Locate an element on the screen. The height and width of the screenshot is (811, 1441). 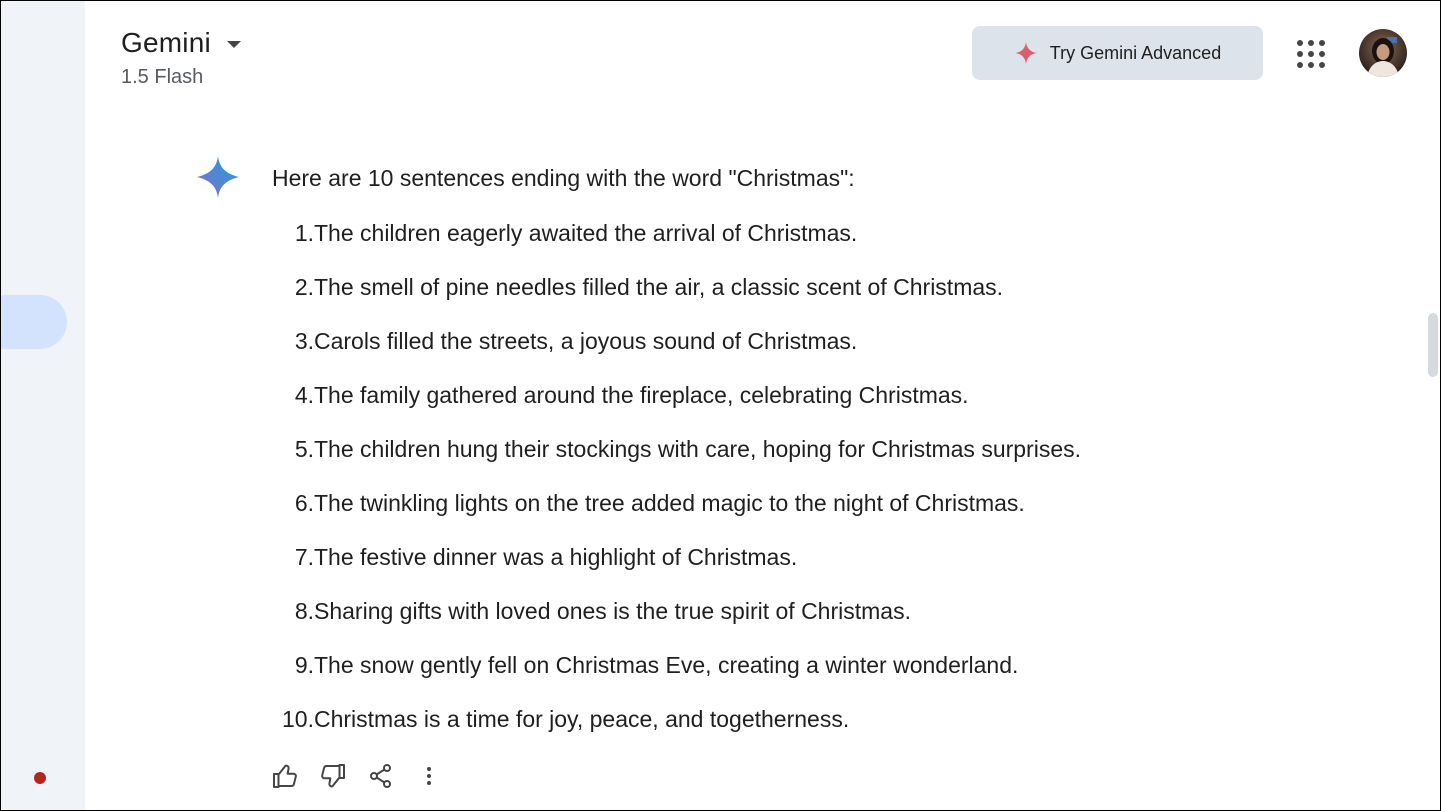
list-item-number: 1. is located at coordinates (304, 233).